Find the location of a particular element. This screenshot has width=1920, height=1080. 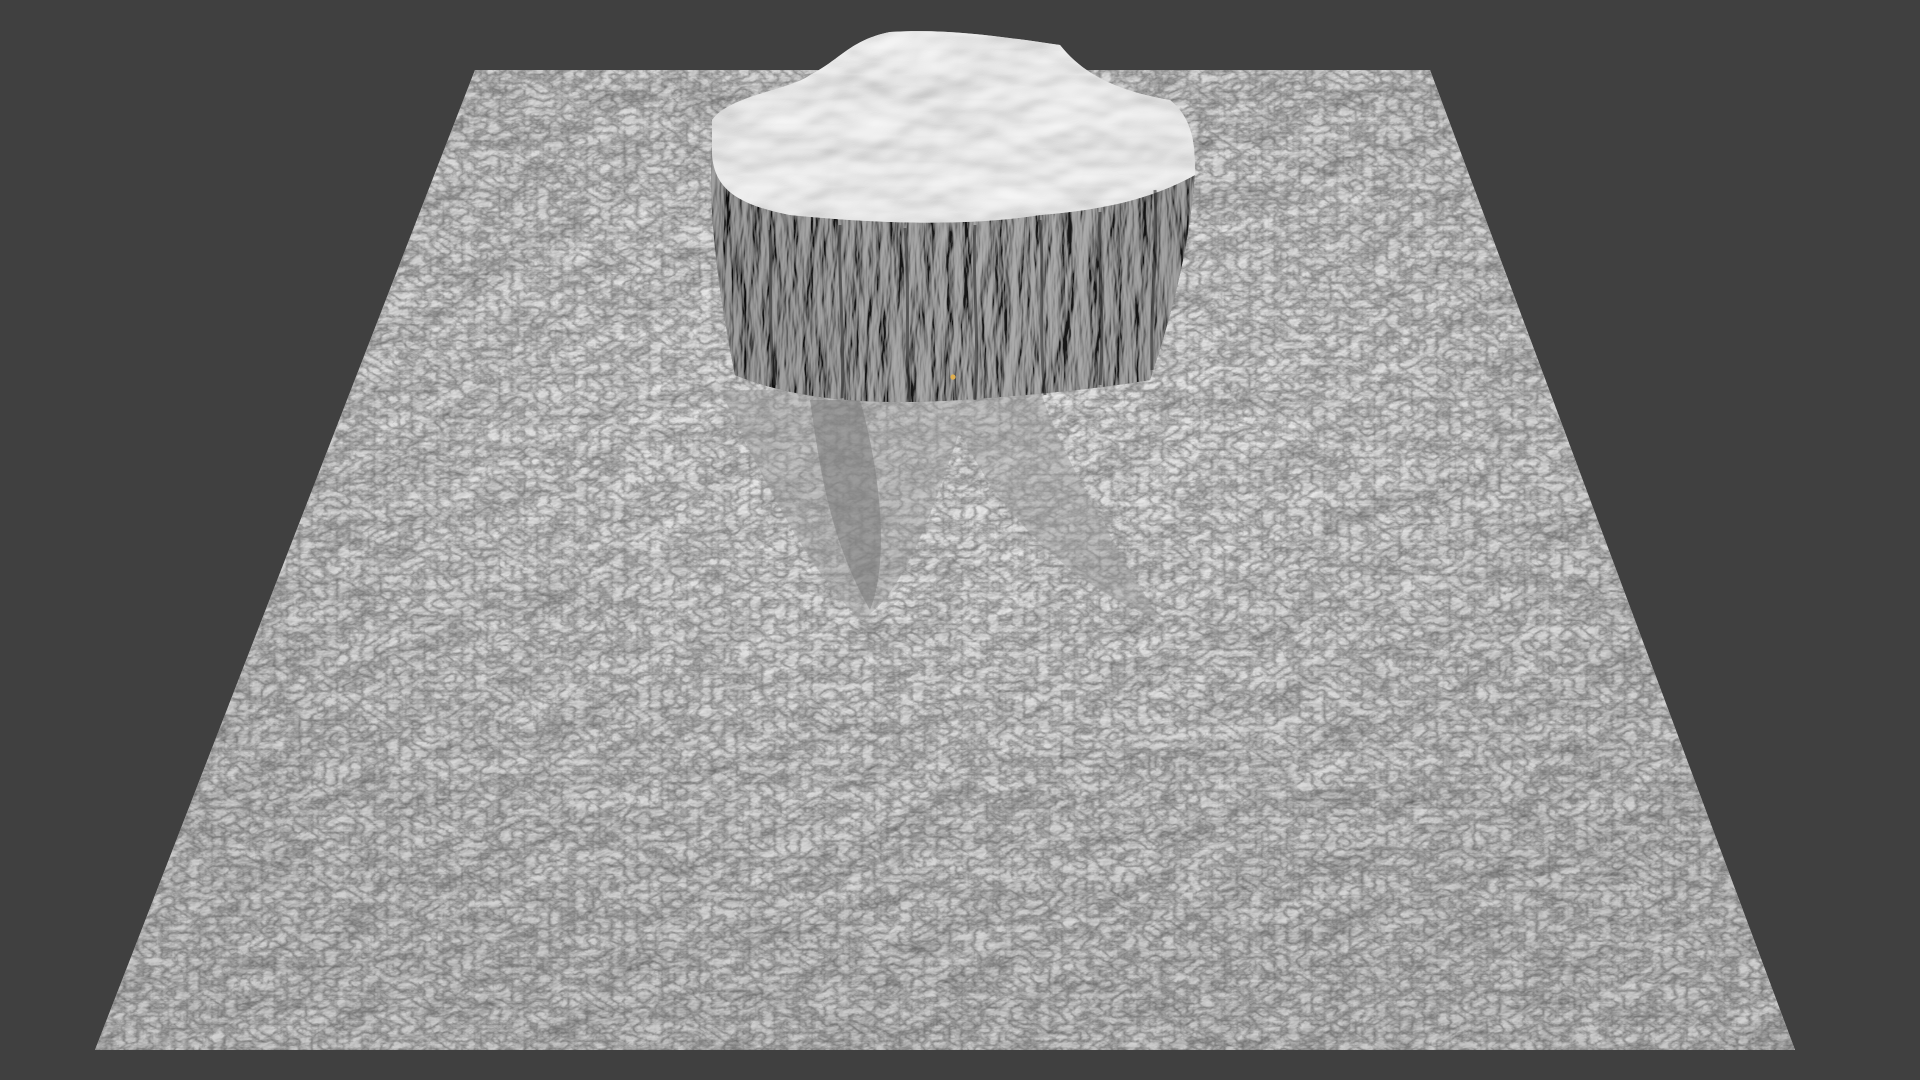

butte-top-texture is located at coordinates (953, 127).